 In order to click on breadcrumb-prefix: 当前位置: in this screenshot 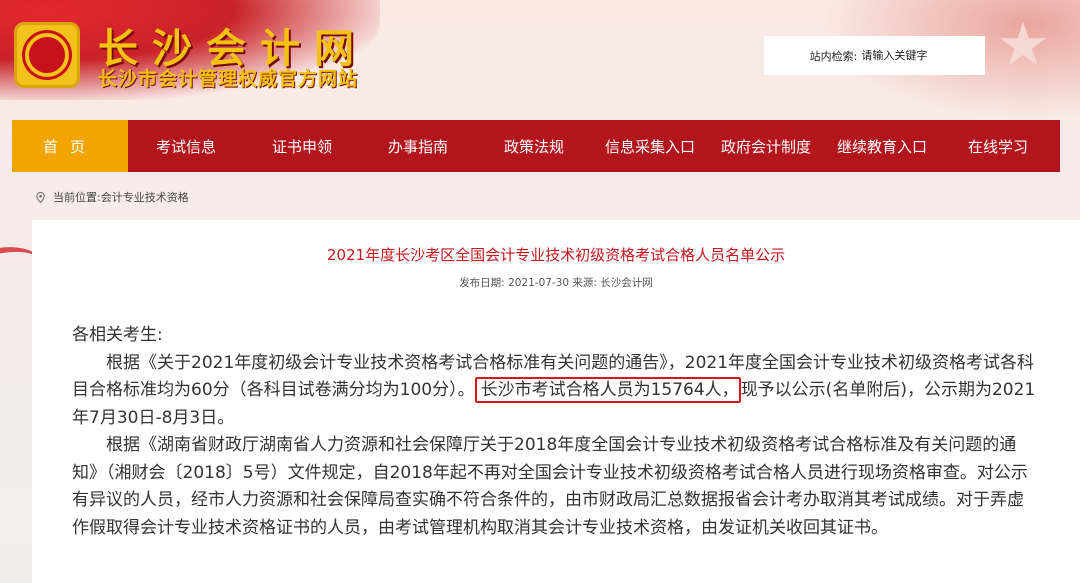, I will do `click(77, 197)`.